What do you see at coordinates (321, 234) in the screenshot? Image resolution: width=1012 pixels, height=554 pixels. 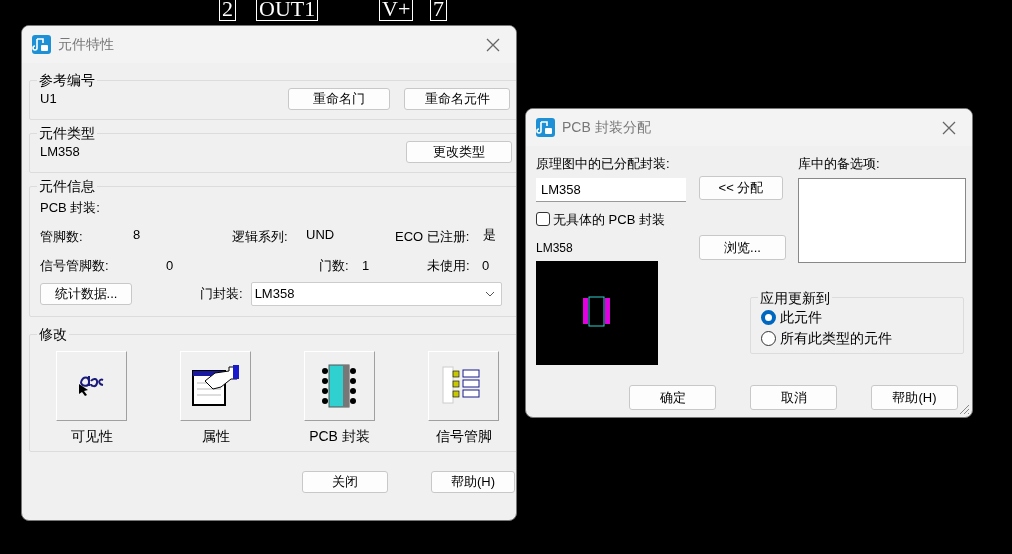 I see `info-value: UND` at bounding box center [321, 234].